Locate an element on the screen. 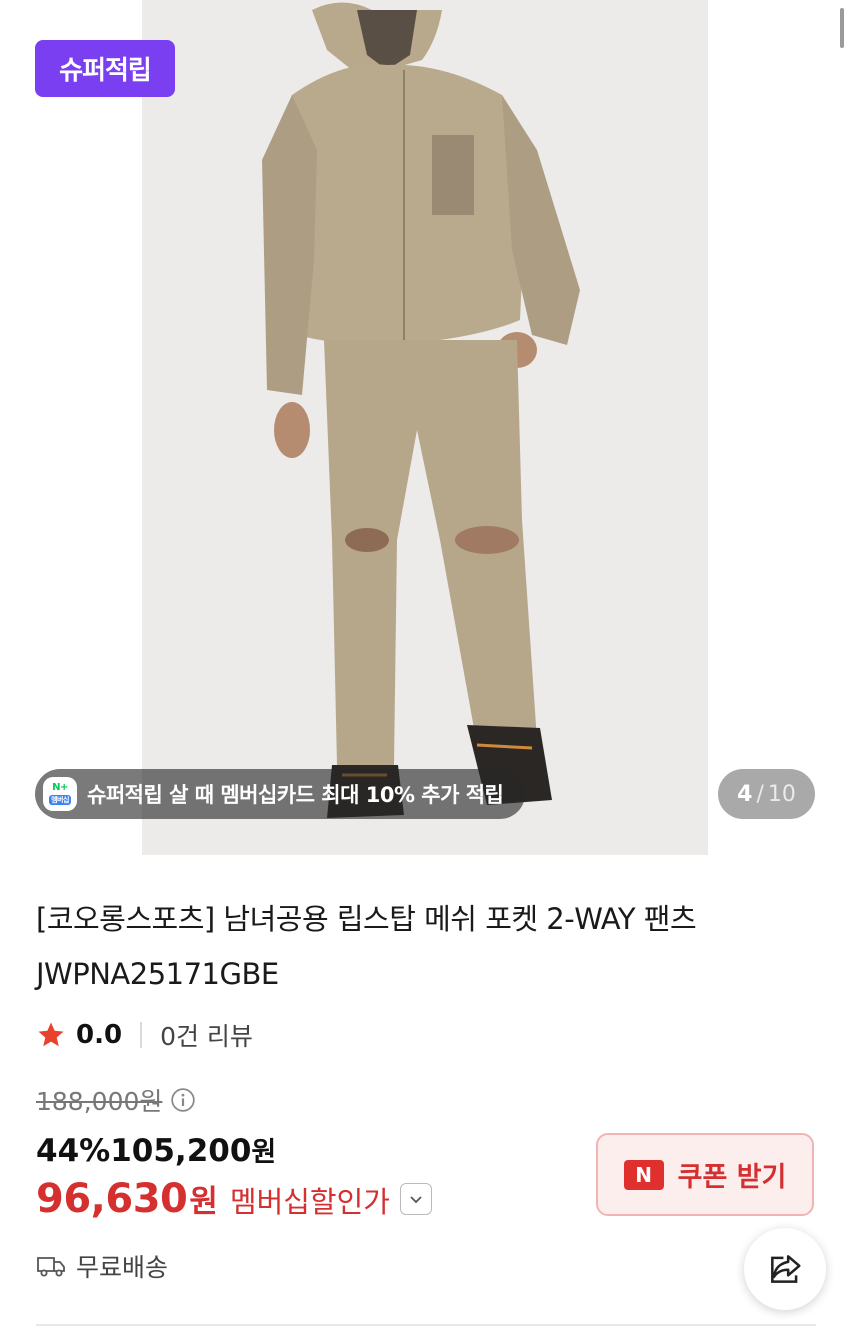 Image resolution: width=850 pixels, height=1338 pixels. member-price-row: 96,630 원 멤버십할인가 is located at coordinates (234, 1199).